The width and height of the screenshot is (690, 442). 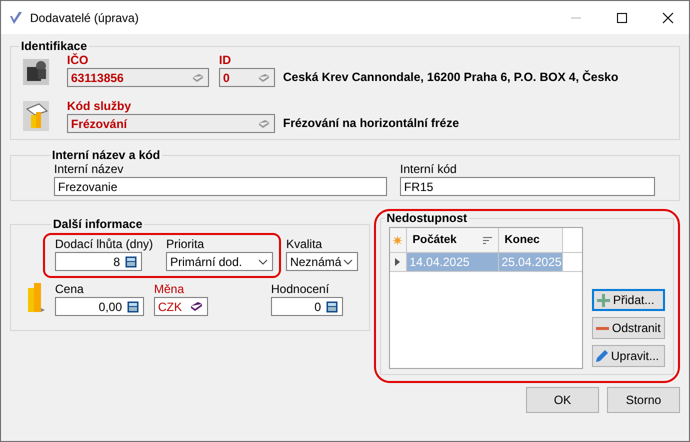 I want to click on maximize-icon, so click(x=622, y=18).